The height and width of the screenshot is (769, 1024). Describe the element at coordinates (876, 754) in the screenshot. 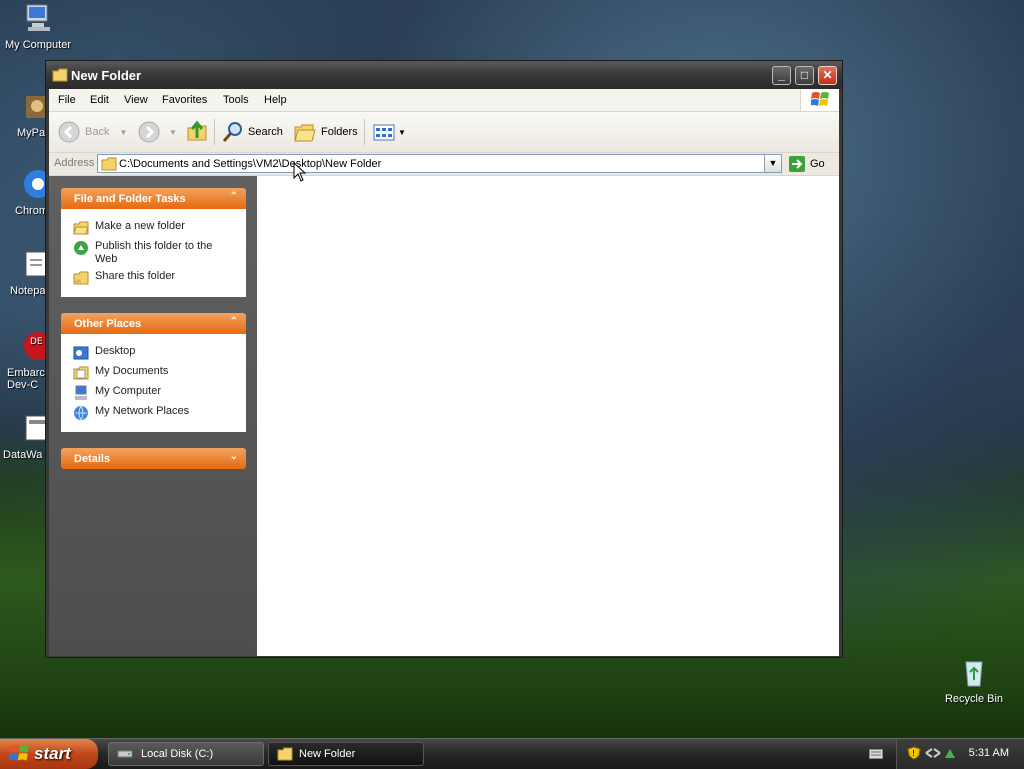

I see `keyboard-icon` at that location.